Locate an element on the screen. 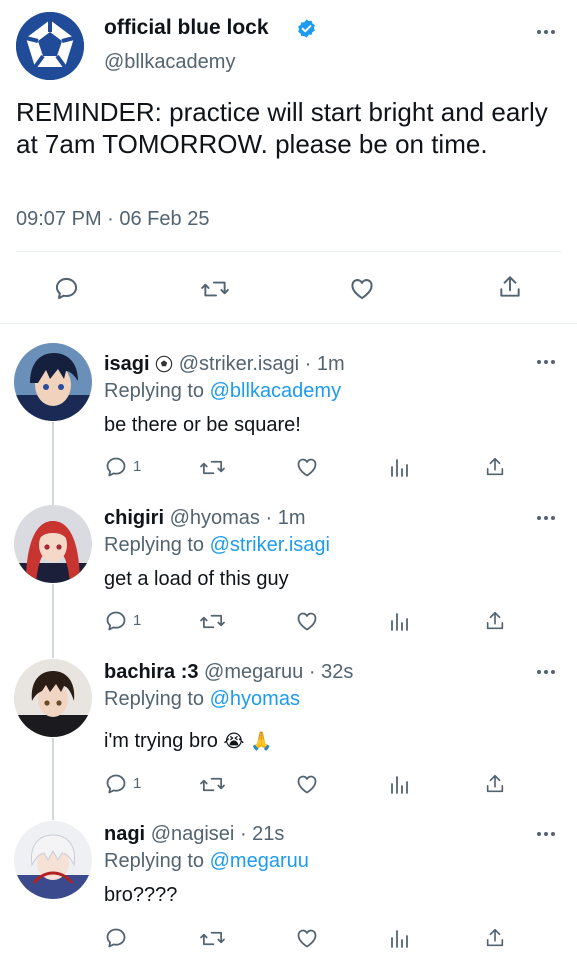 This screenshot has height=960, width=577. reply-text: be there or be square! is located at coordinates (202, 425).